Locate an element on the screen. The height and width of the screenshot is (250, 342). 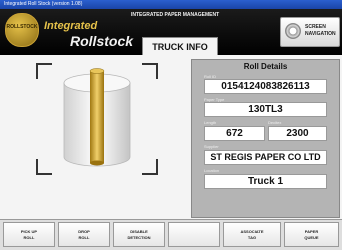
paper-roll-graphic is located at coordinates (97, 117).